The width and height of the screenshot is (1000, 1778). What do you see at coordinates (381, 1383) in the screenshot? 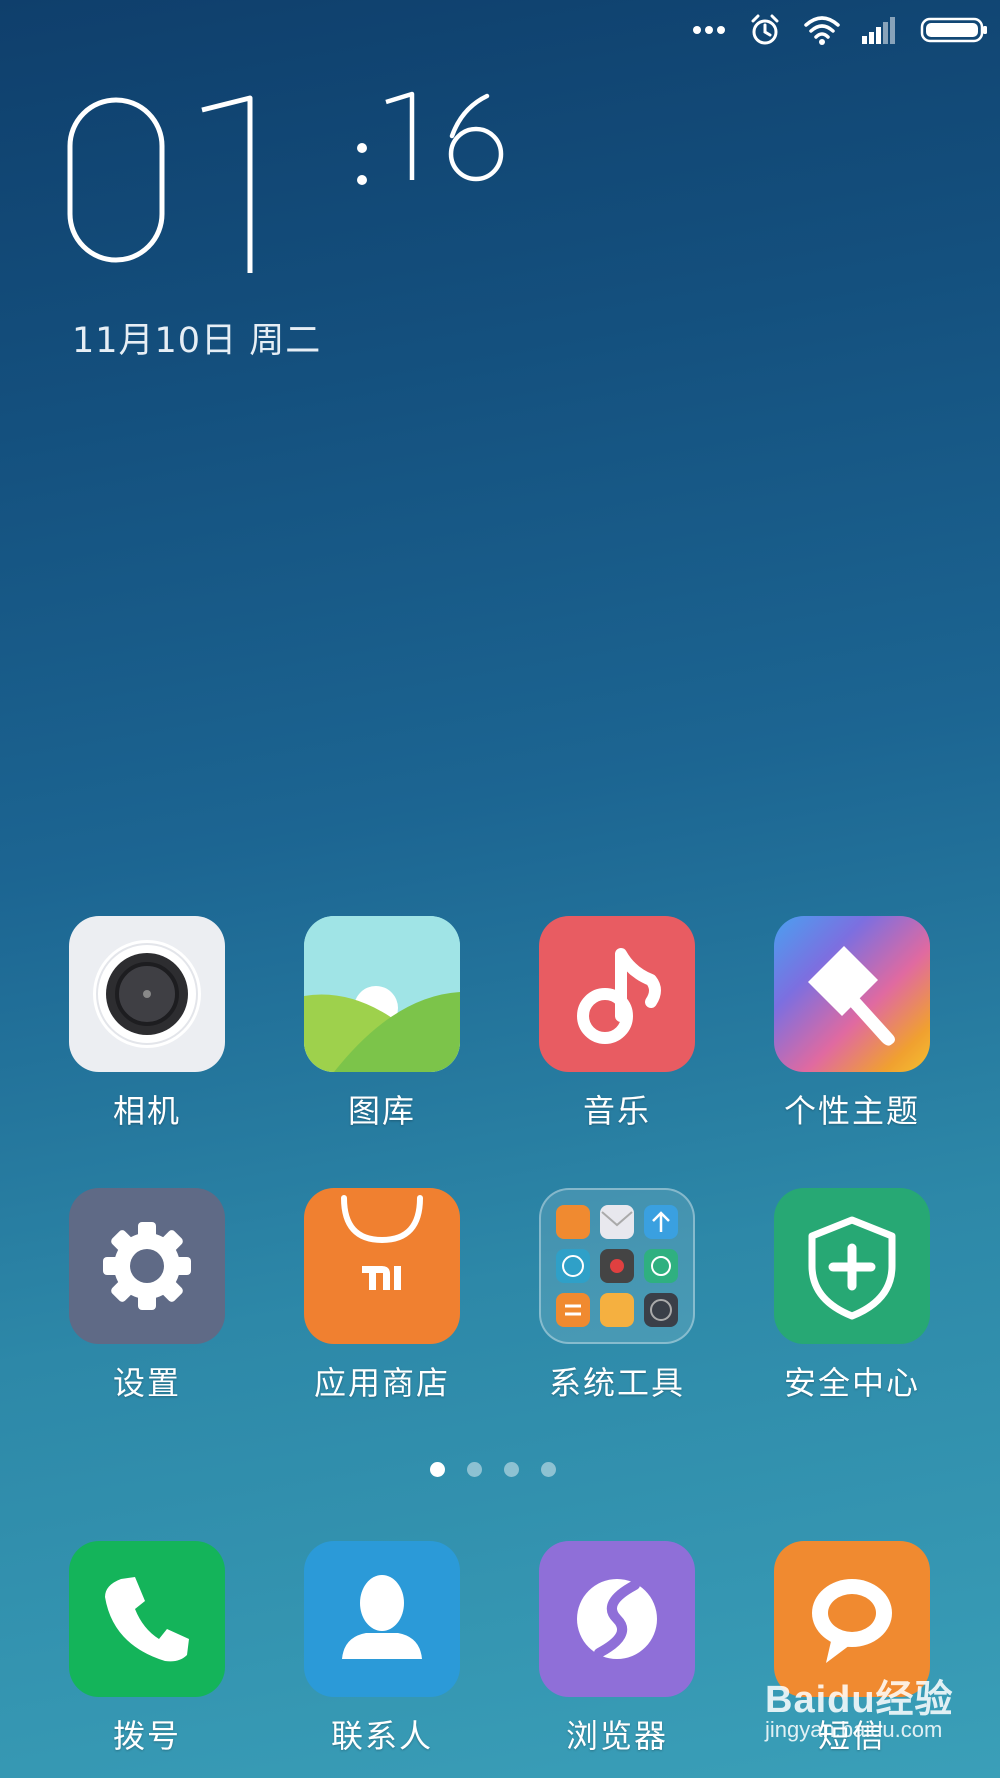
I see `app-label: 应用商店` at bounding box center [381, 1383].